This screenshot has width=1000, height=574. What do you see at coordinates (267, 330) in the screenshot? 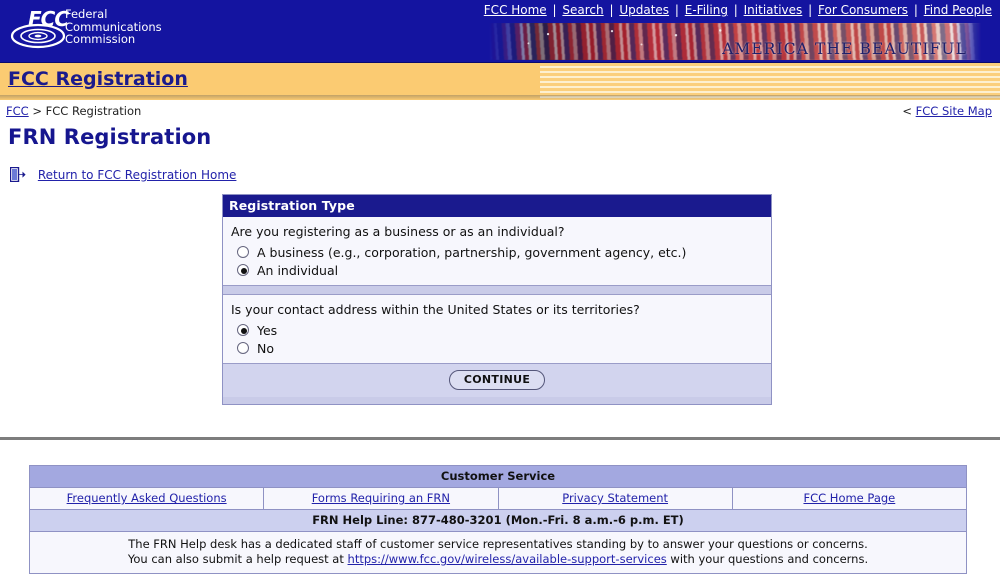
I see `radio-yes-label: Yes` at bounding box center [267, 330].